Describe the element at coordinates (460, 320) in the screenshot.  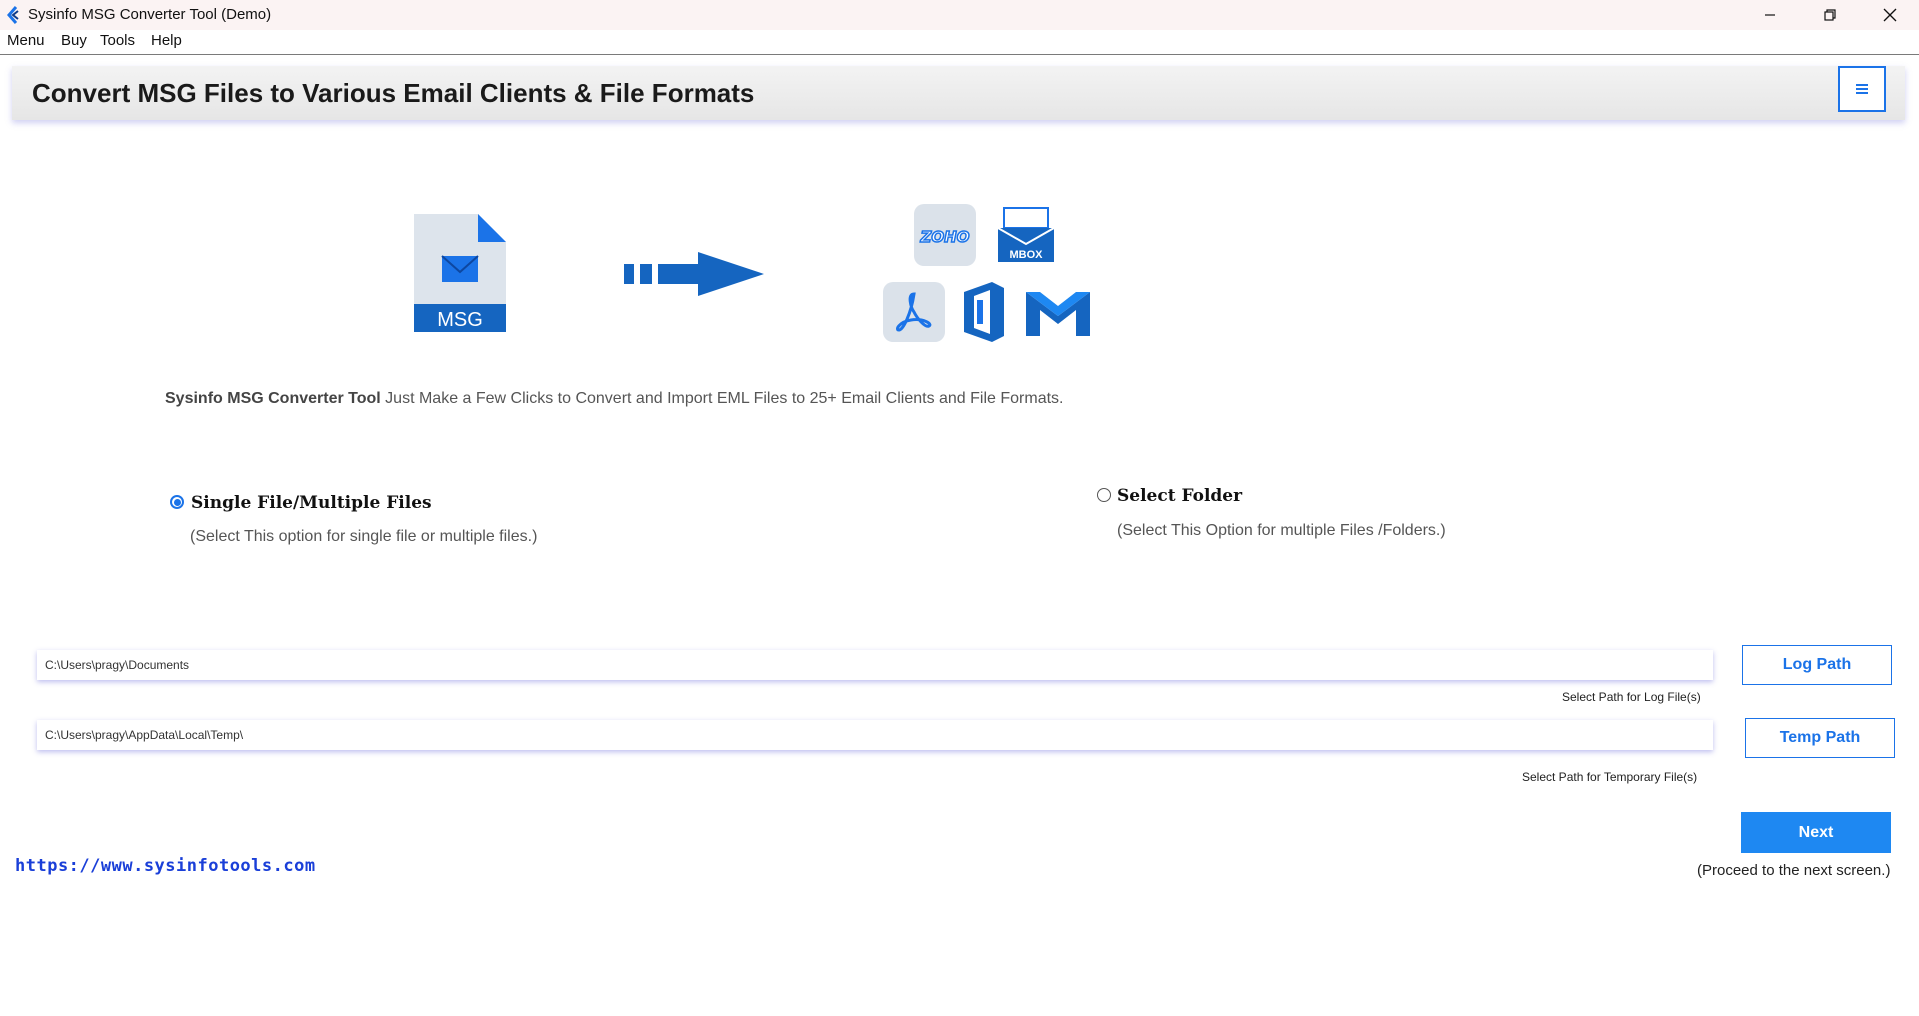
I see `msg-label: MSG` at that location.